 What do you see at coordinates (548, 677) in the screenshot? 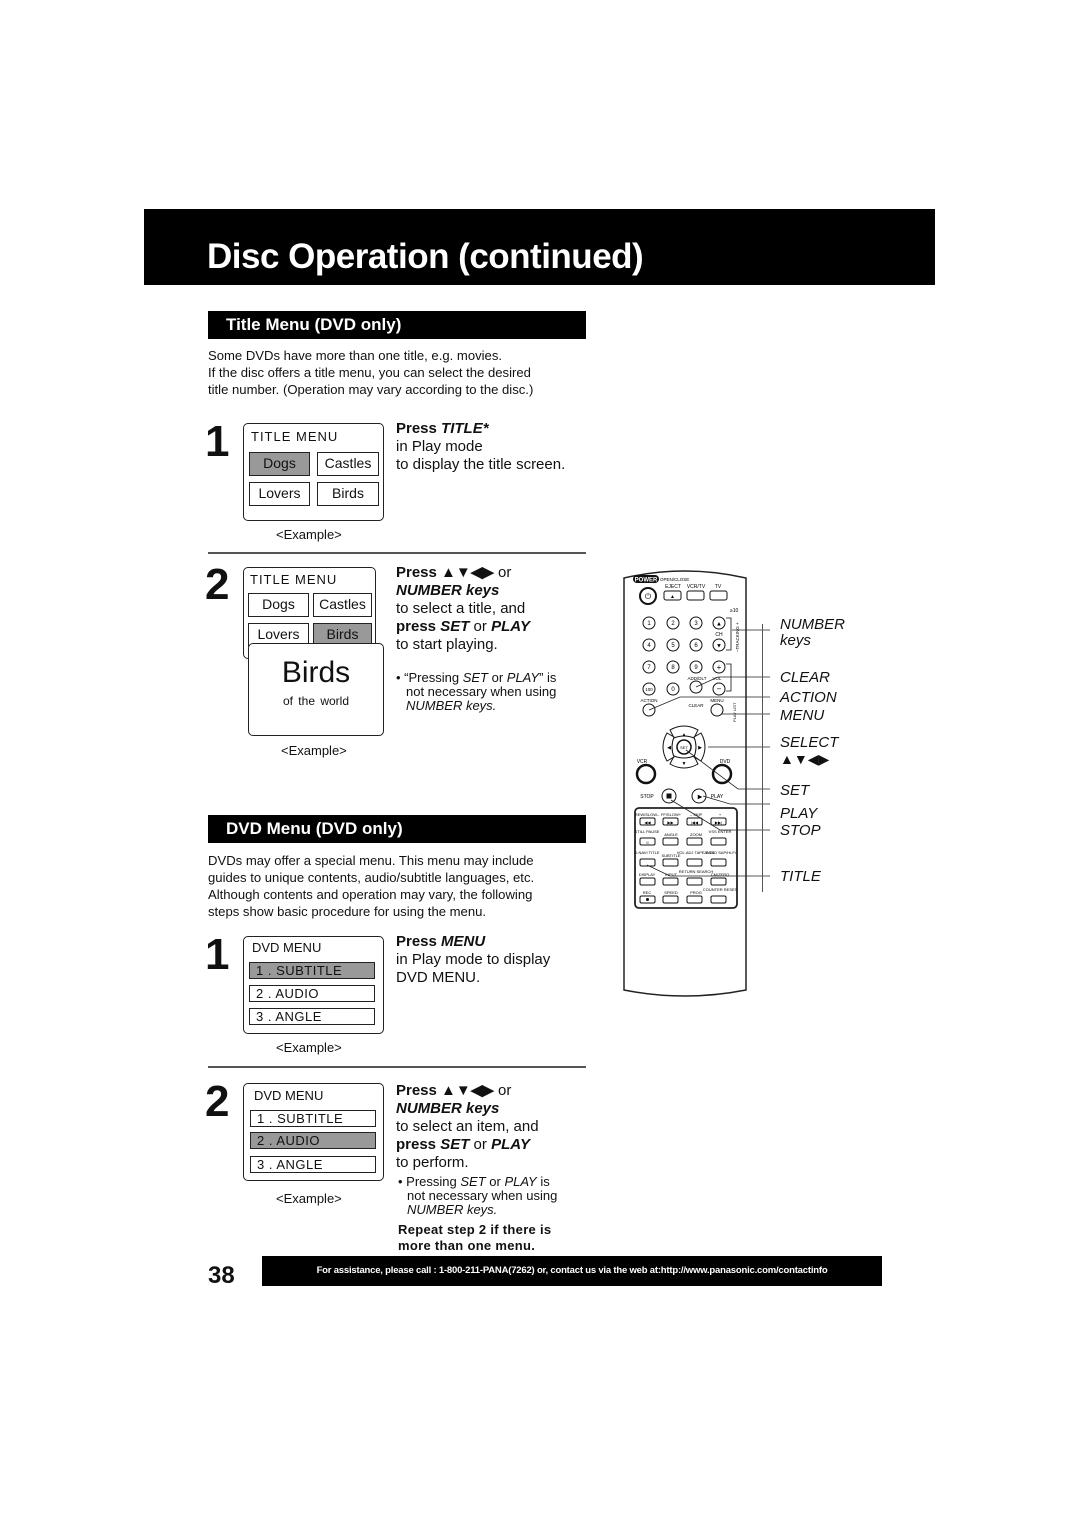
I see `note-text: ” is` at bounding box center [548, 677].